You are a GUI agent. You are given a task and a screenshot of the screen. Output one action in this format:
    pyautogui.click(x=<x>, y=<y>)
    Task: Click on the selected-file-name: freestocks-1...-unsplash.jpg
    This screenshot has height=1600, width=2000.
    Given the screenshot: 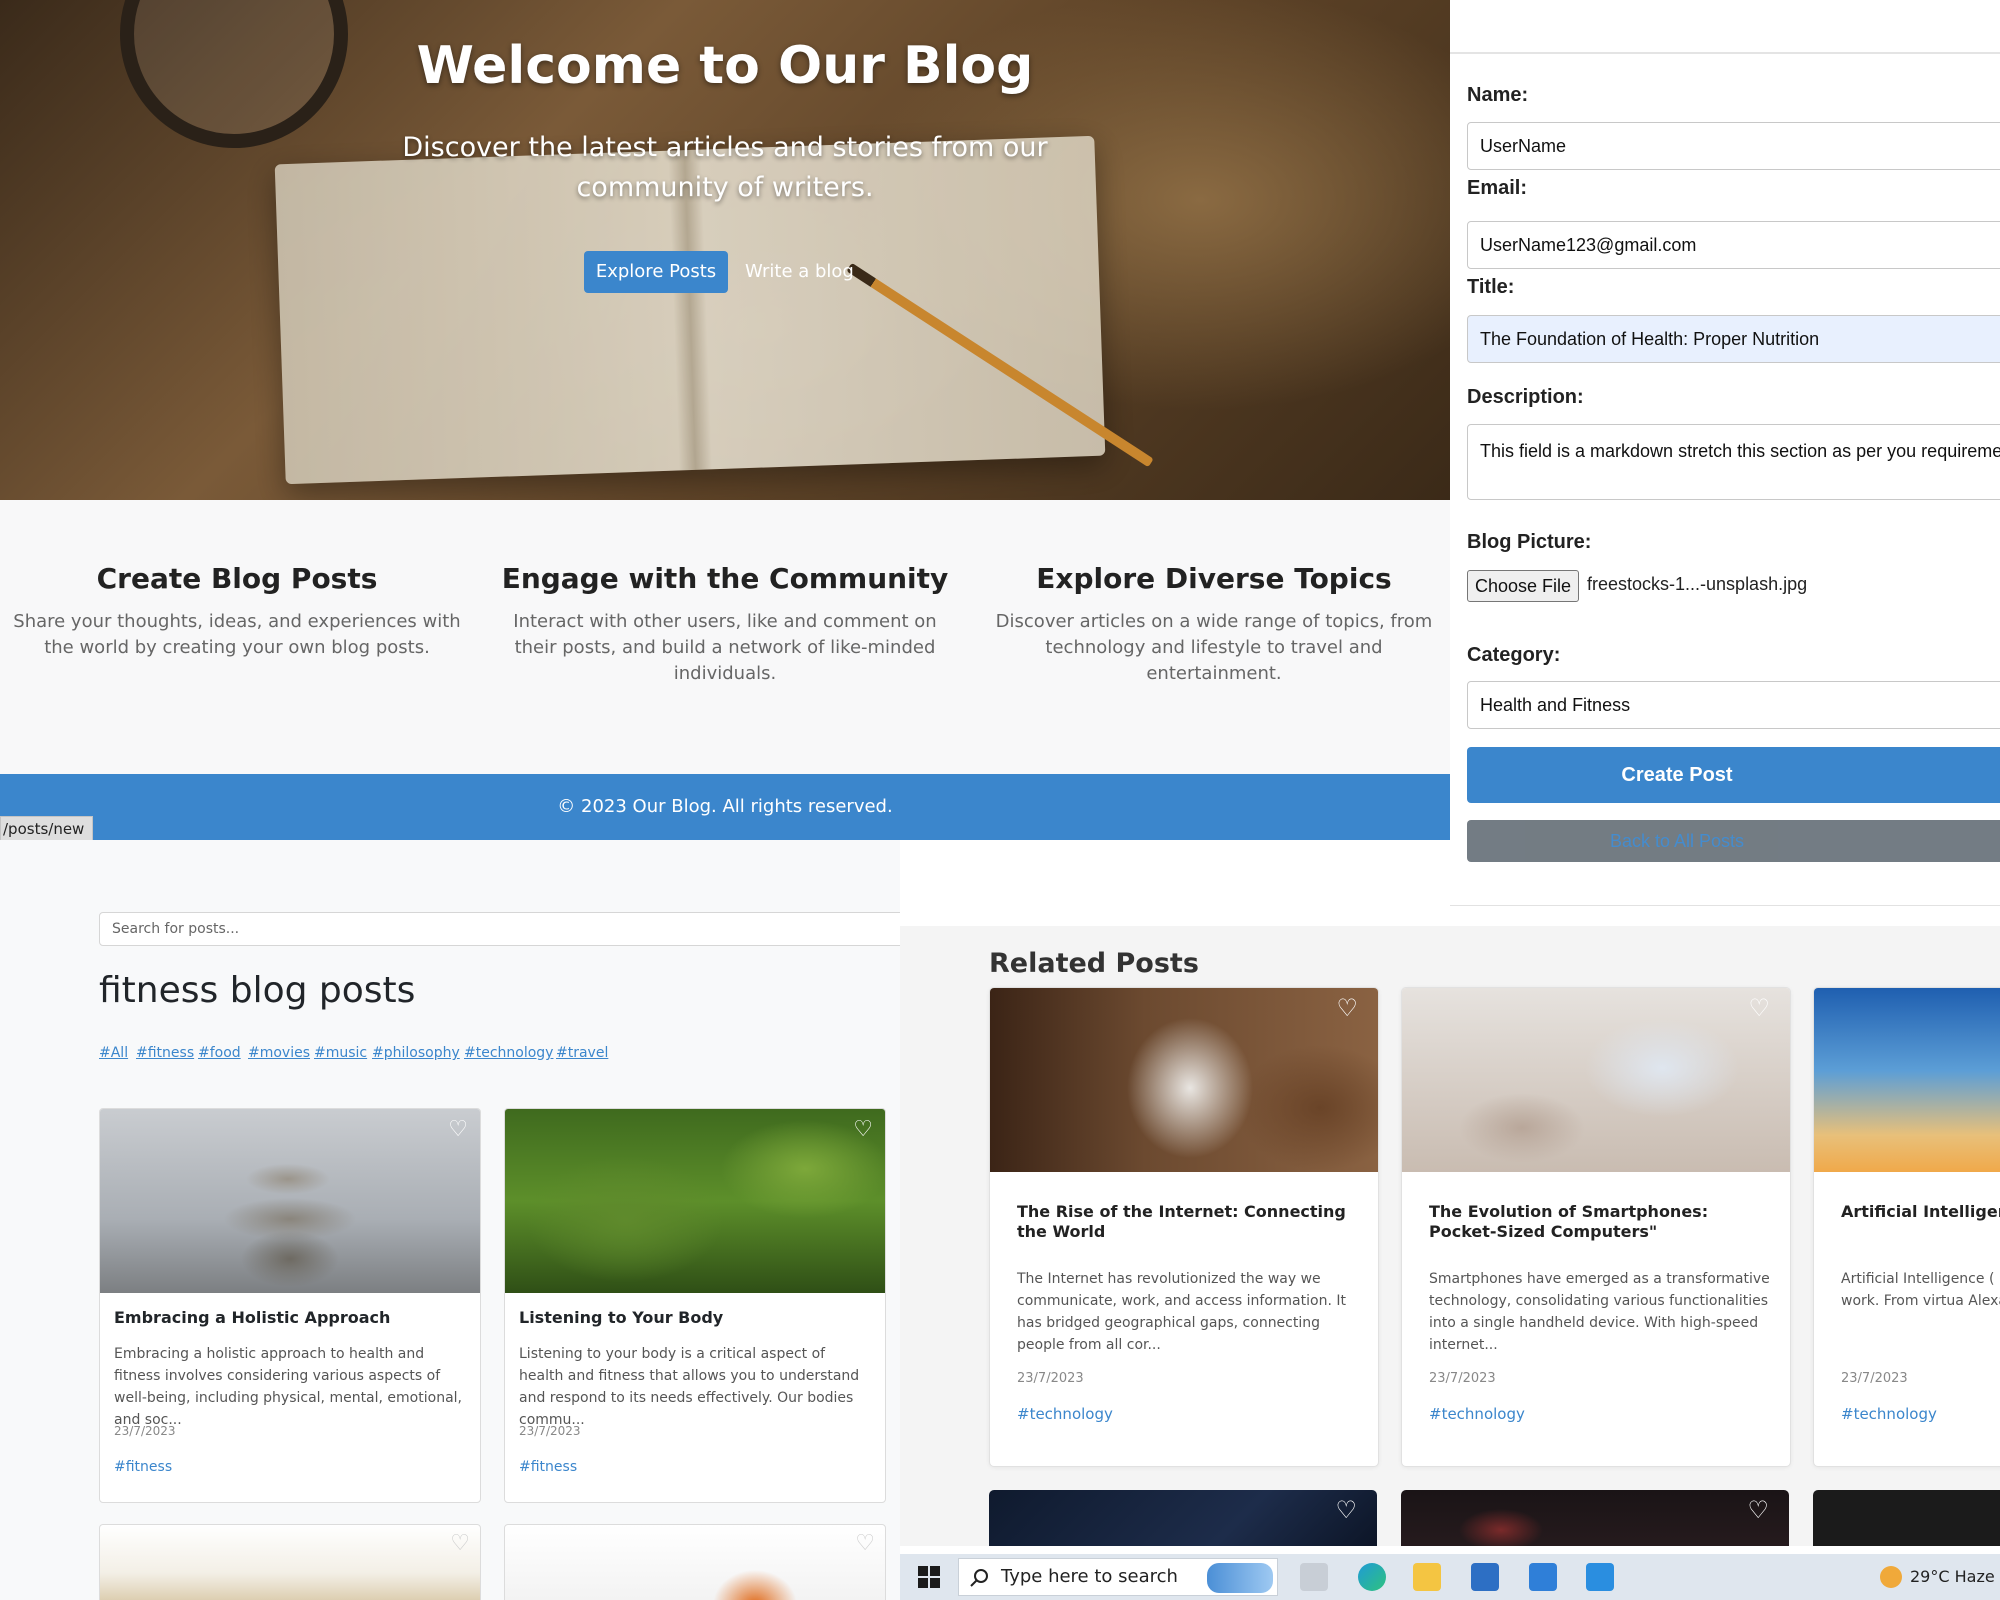 What is the action you would take?
    pyautogui.click(x=1697, y=584)
    